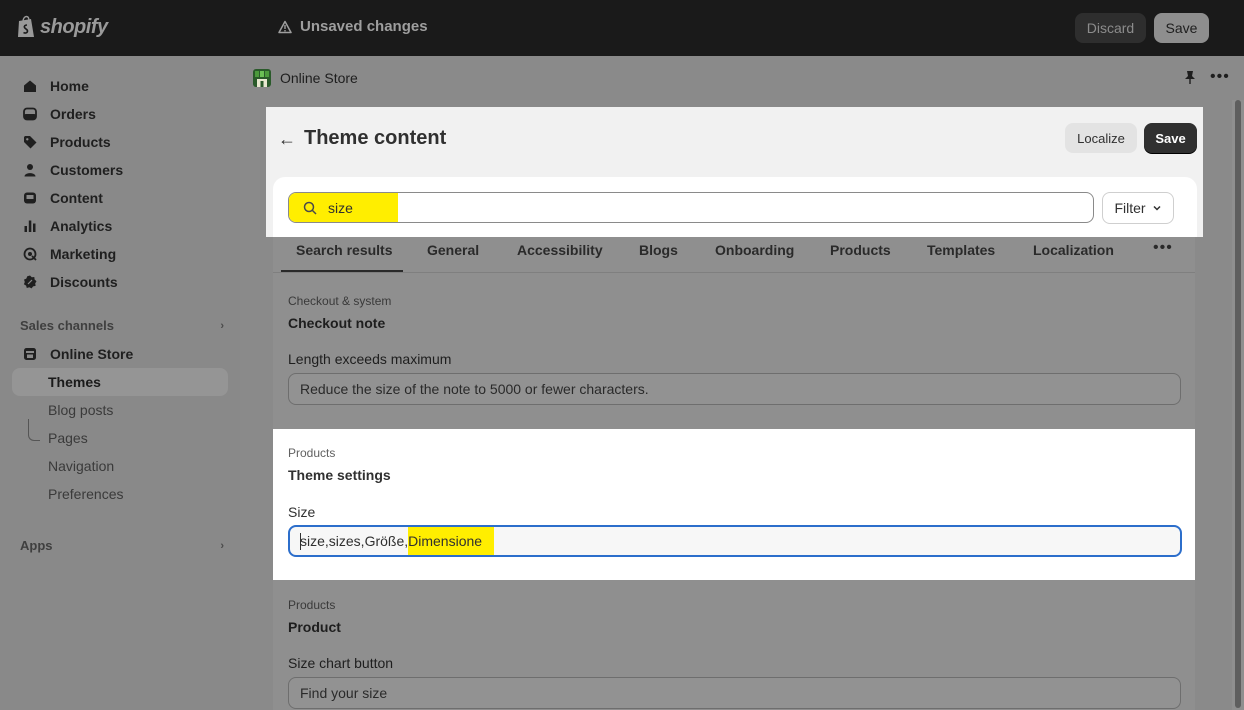  I want to click on apps-header: Apps ›, so click(122, 545).